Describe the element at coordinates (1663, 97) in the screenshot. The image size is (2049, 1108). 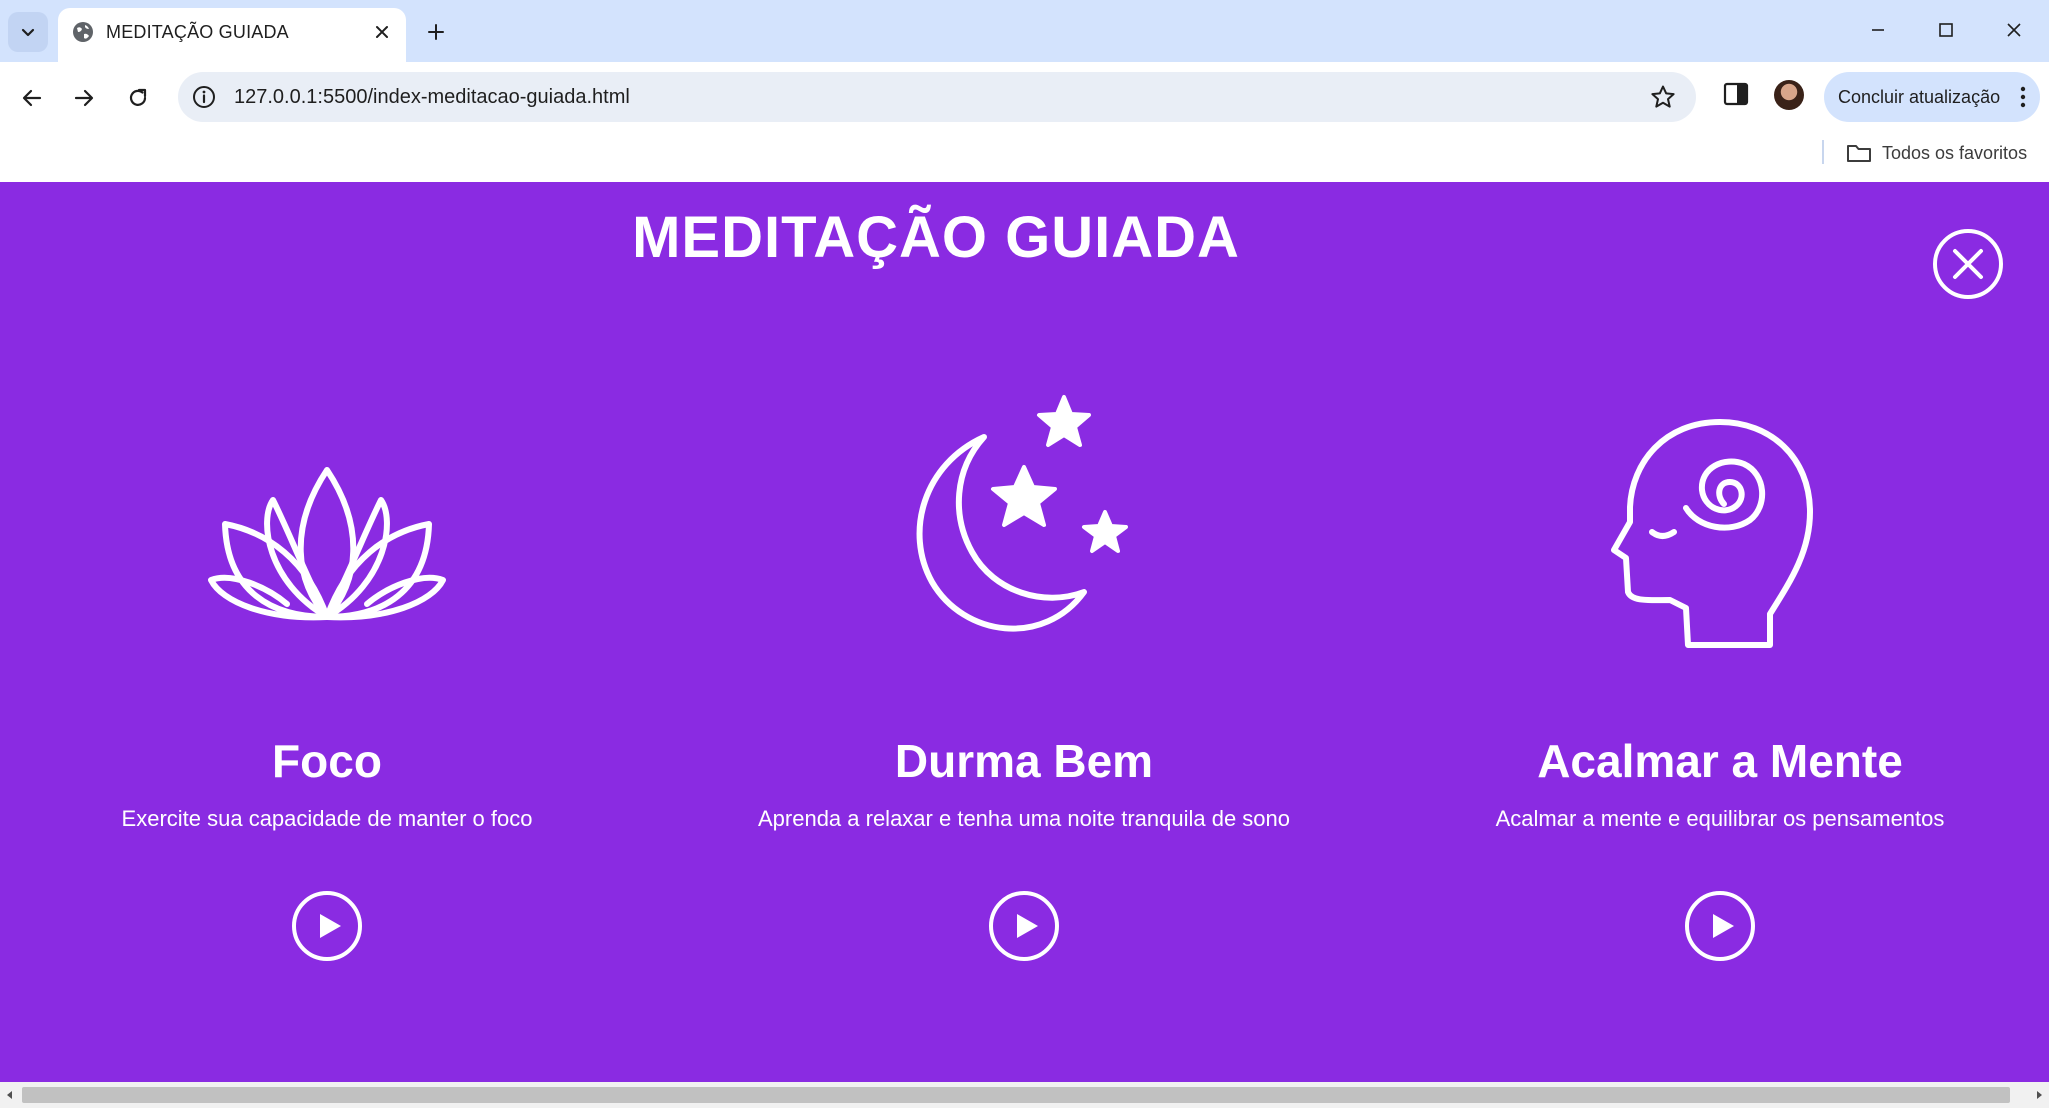
I see `star-icon` at that location.